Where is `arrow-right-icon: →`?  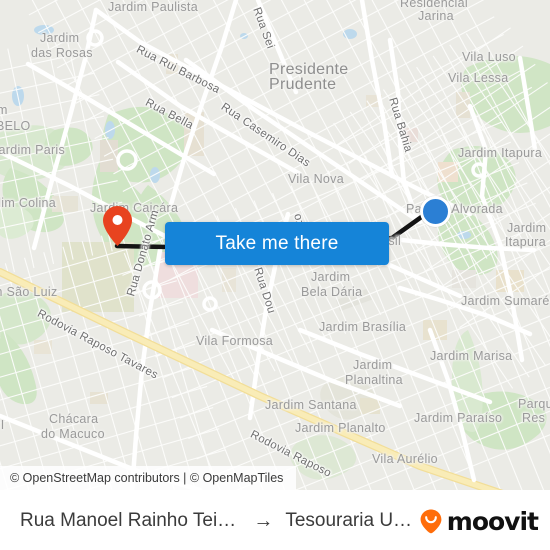
arrow-right-icon: → is located at coordinates (263, 521).